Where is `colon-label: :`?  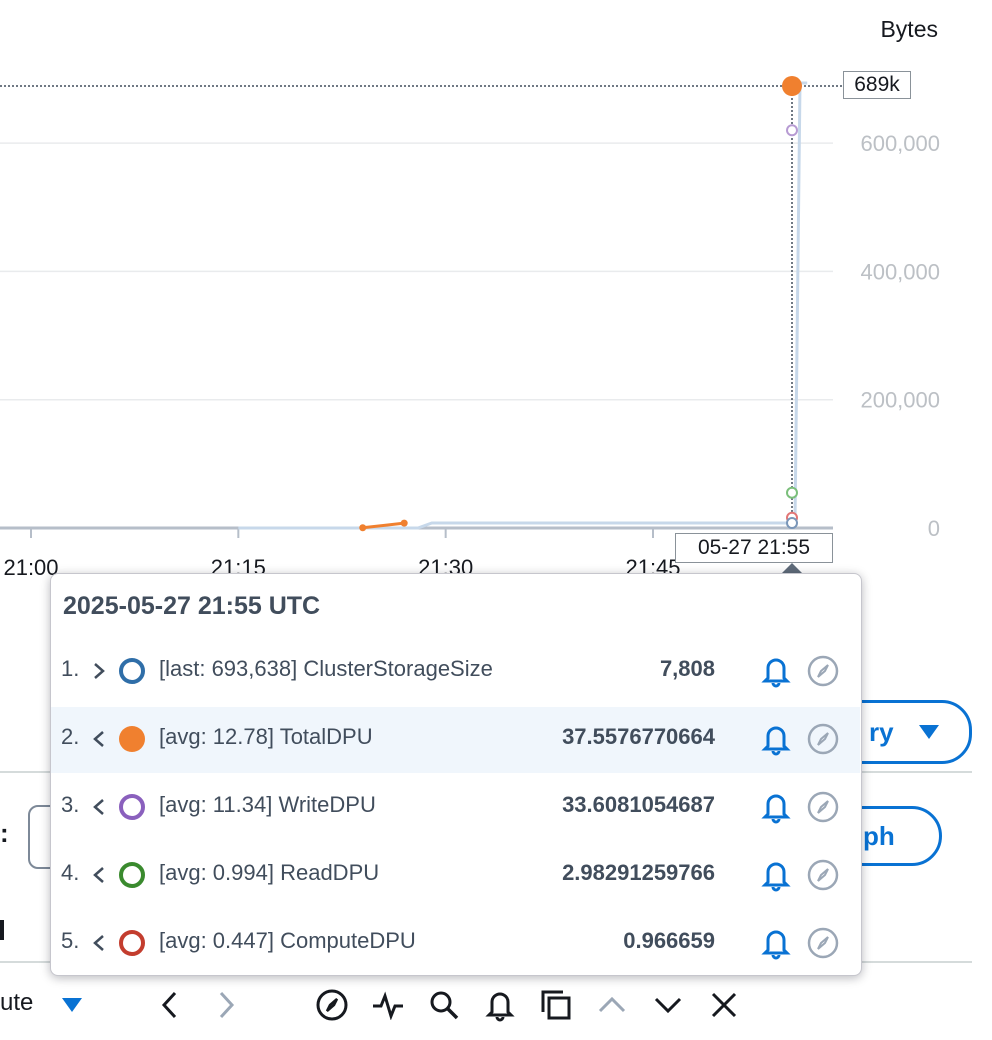 colon-label: : is located at coordinates (4, 833).